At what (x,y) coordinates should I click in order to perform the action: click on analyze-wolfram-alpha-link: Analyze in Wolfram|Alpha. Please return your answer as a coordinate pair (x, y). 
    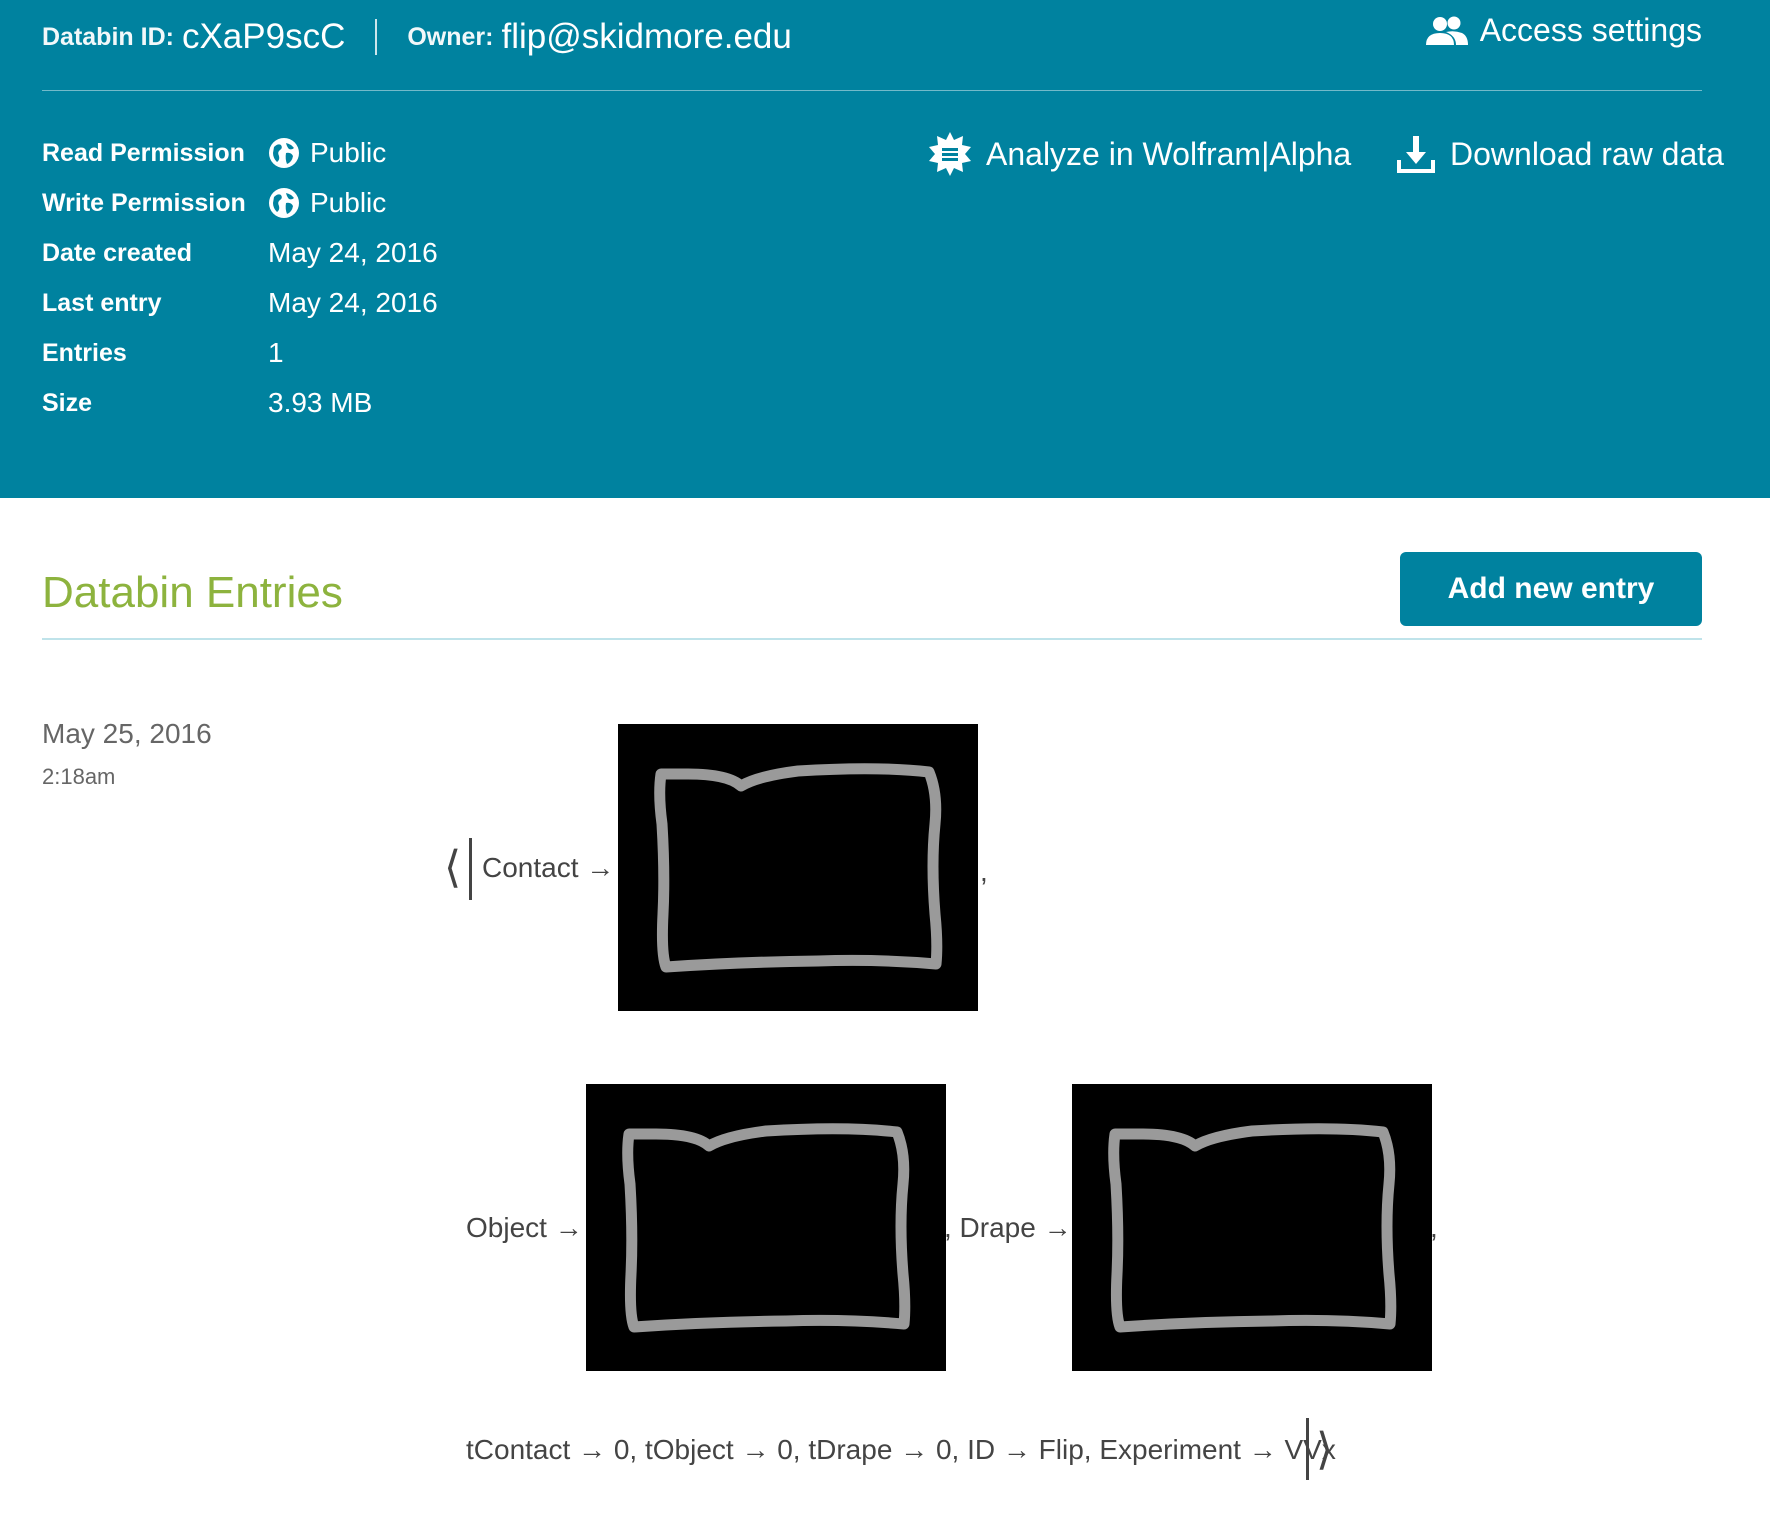
    Looking at the image, I should click on (1139, 154).